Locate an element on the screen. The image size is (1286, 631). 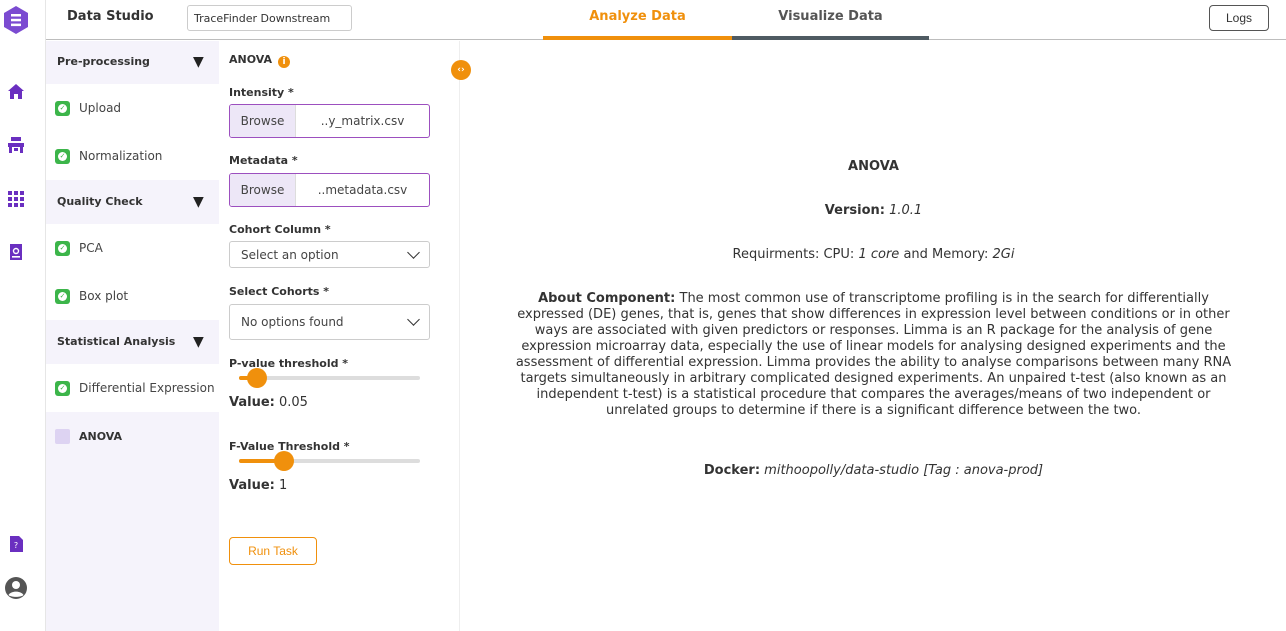
section-pre-processing: Pre-processing is located at coordinates (103, 61).